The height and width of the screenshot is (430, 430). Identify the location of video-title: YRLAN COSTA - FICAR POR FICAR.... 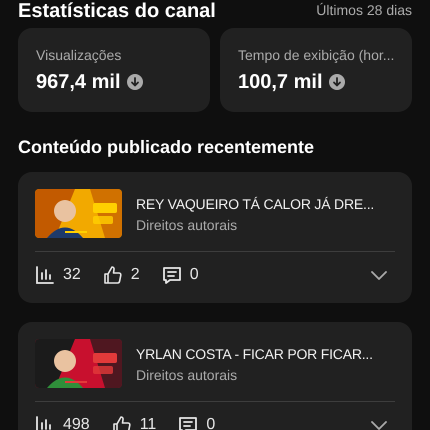
(254, 353).